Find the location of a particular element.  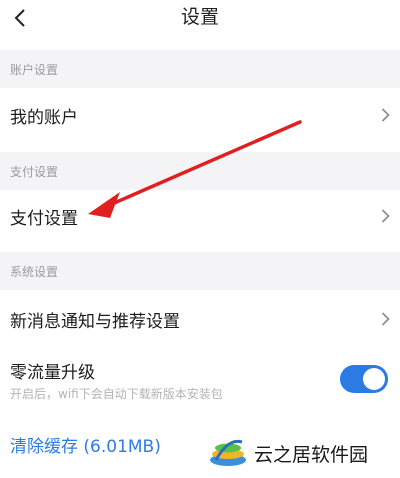

section-label-system: 系统设置 is located at coordinates (200, 271).